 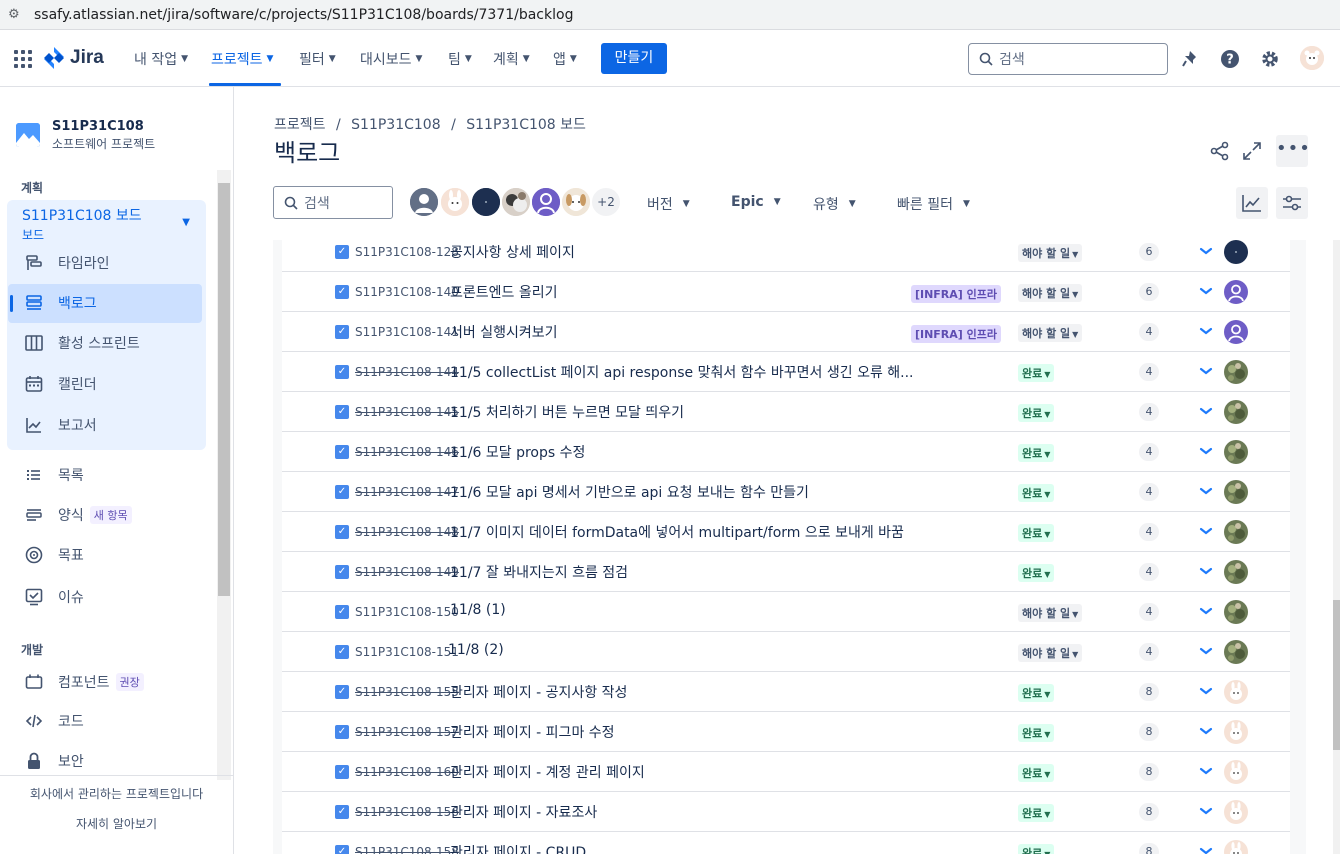 What do you see at coordinates (786, 812) in the screenshot?
I see `issue-row: ✓ S11P31C108-156 관리자 페이지 - 자료조사 완료 ▼ 8` at bounding box center [786, 812].